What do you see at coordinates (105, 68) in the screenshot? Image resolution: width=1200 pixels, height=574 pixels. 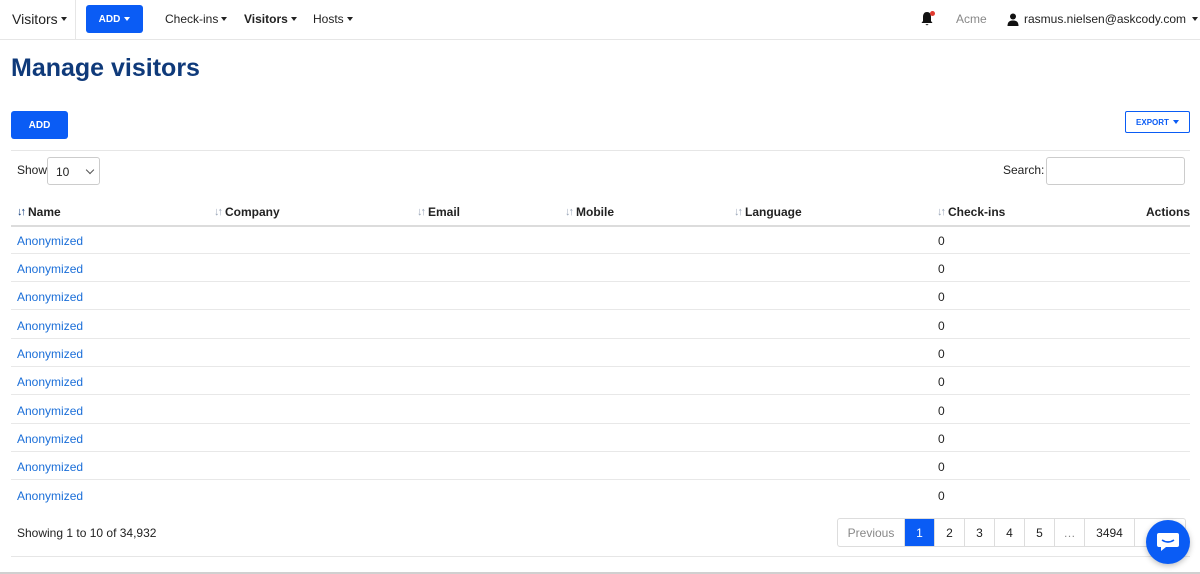 I see `page-title: Manage visitors` at bounding box center [105, 68].